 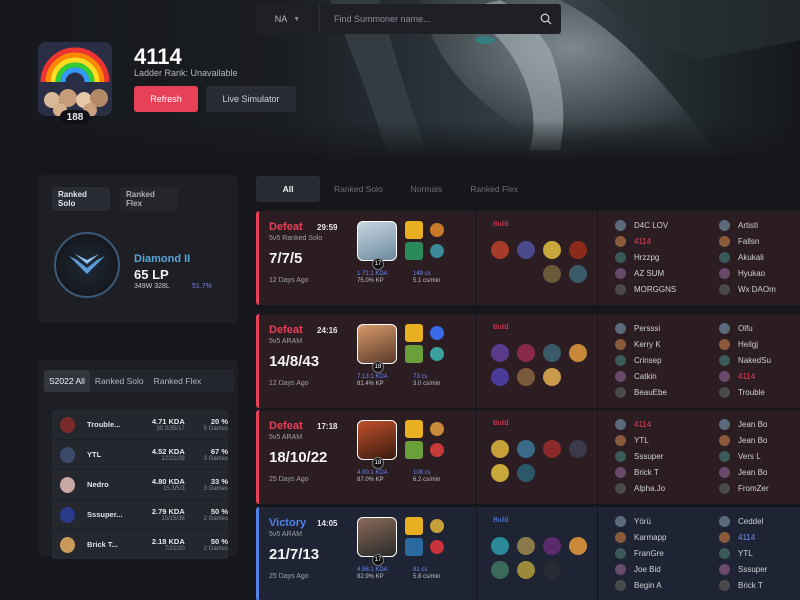 I want to click on tab-season-ranked-solo: Ranked Solo, so click(x=119, y=381).